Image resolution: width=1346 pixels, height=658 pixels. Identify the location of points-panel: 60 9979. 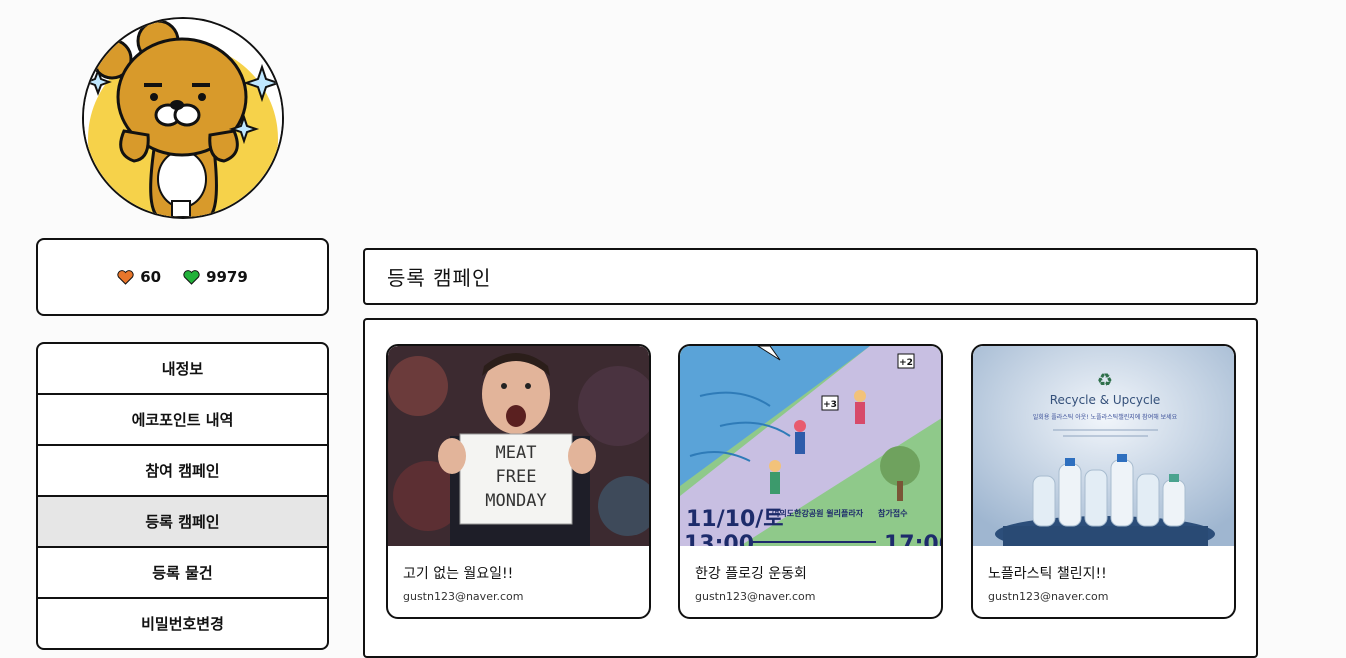
(182, 277).